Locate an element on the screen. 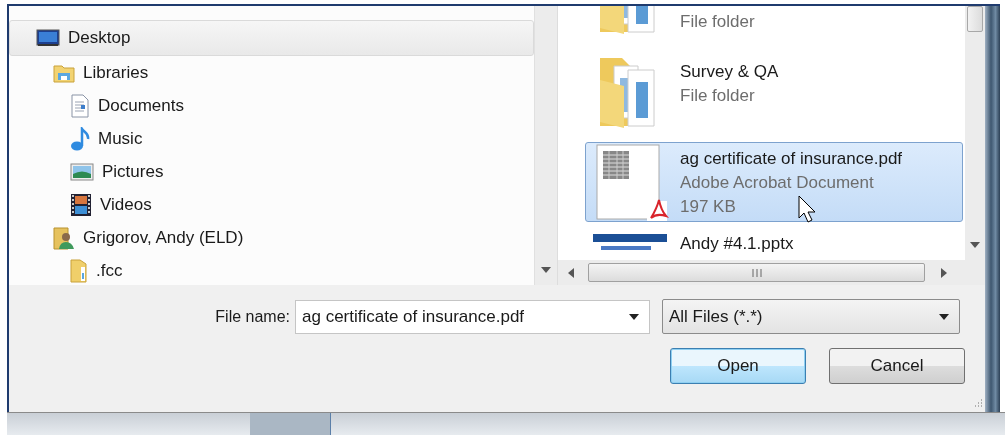 This screenshot has height=435, width=1005. library-icon is located at coordinates (64, 72).